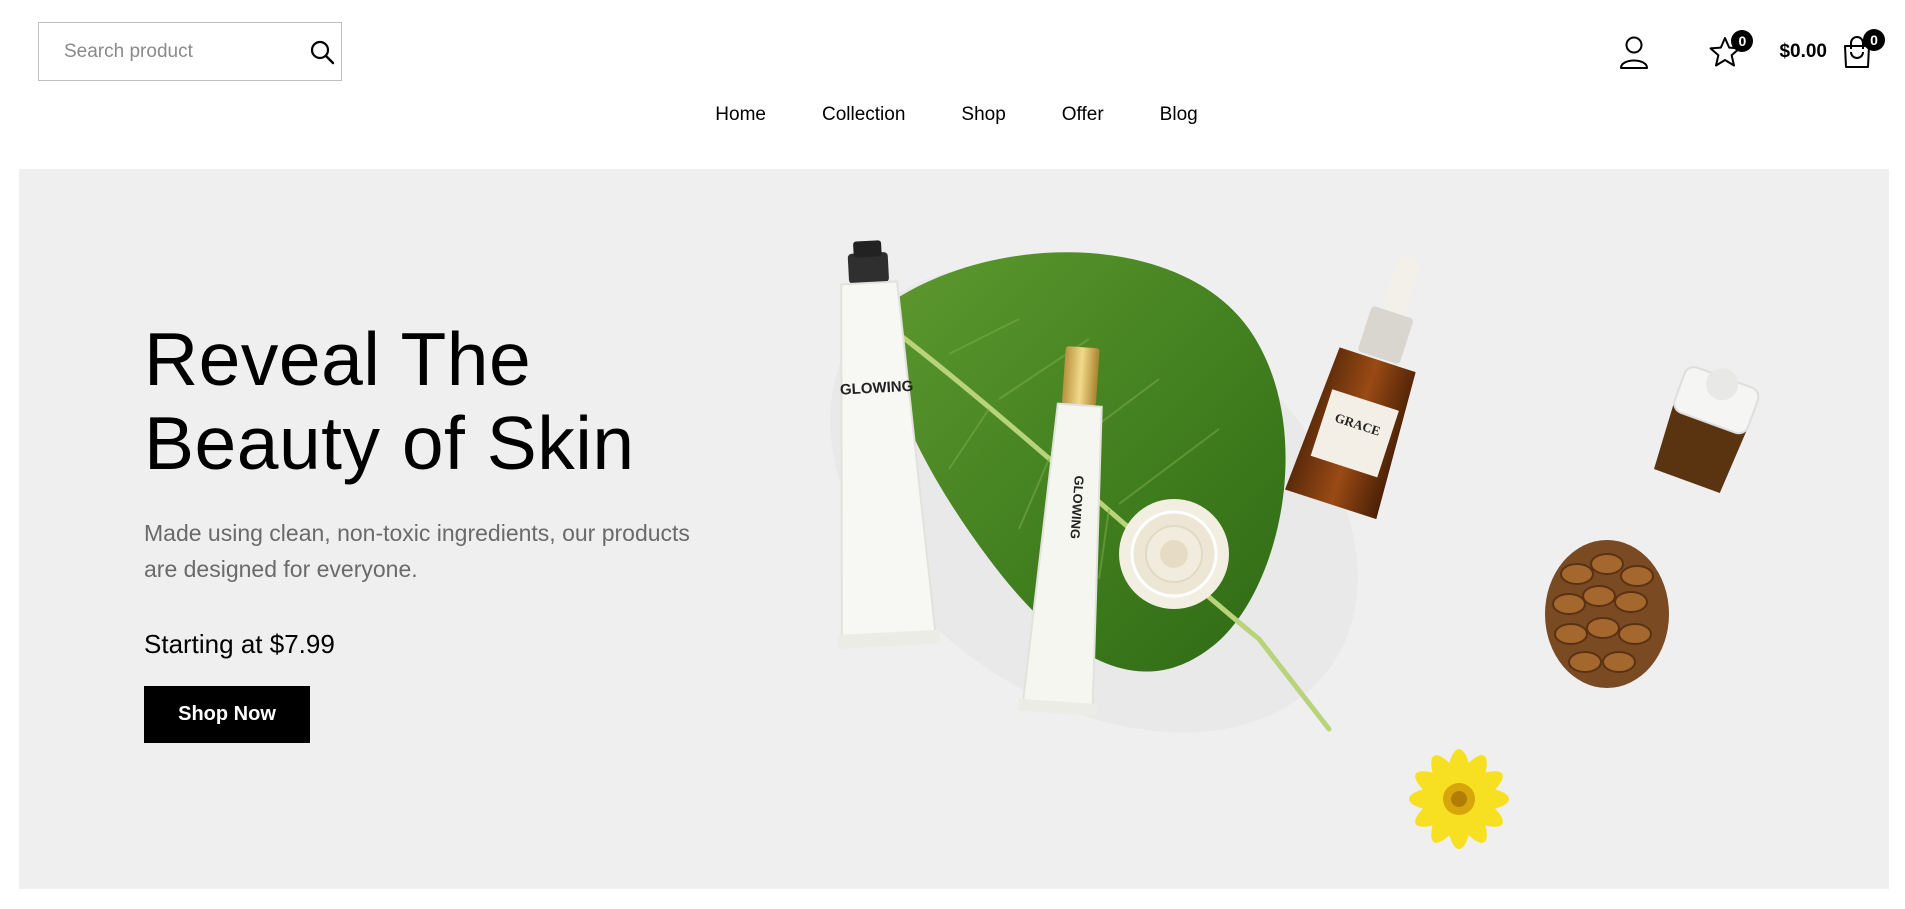  Describe the element at coordinates (983, 115) in the screenshot. I see `nav-shop: Shop` at that location.